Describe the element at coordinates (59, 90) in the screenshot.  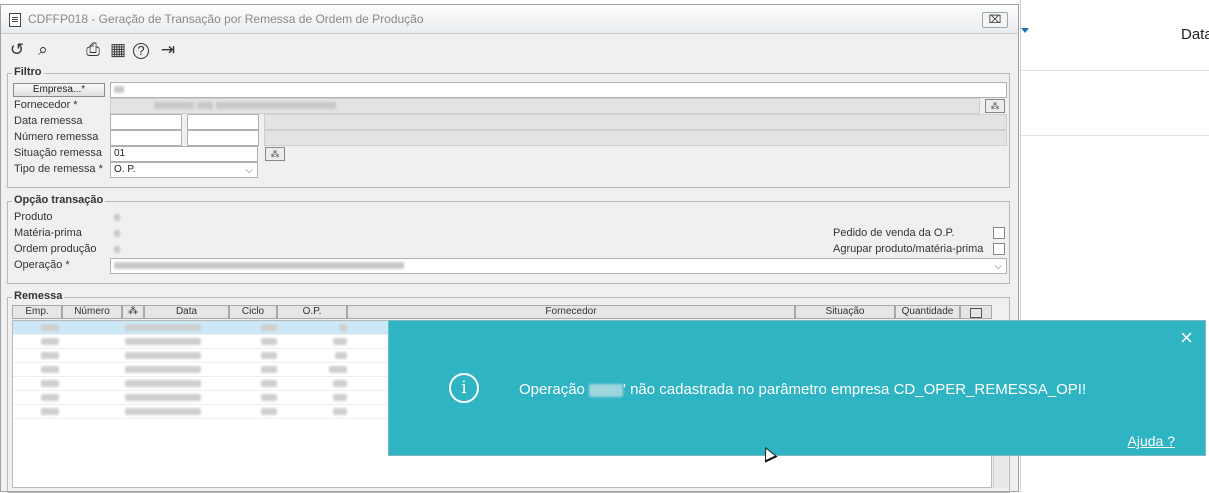
I see `empresa-button: Empresa...*` at that location.